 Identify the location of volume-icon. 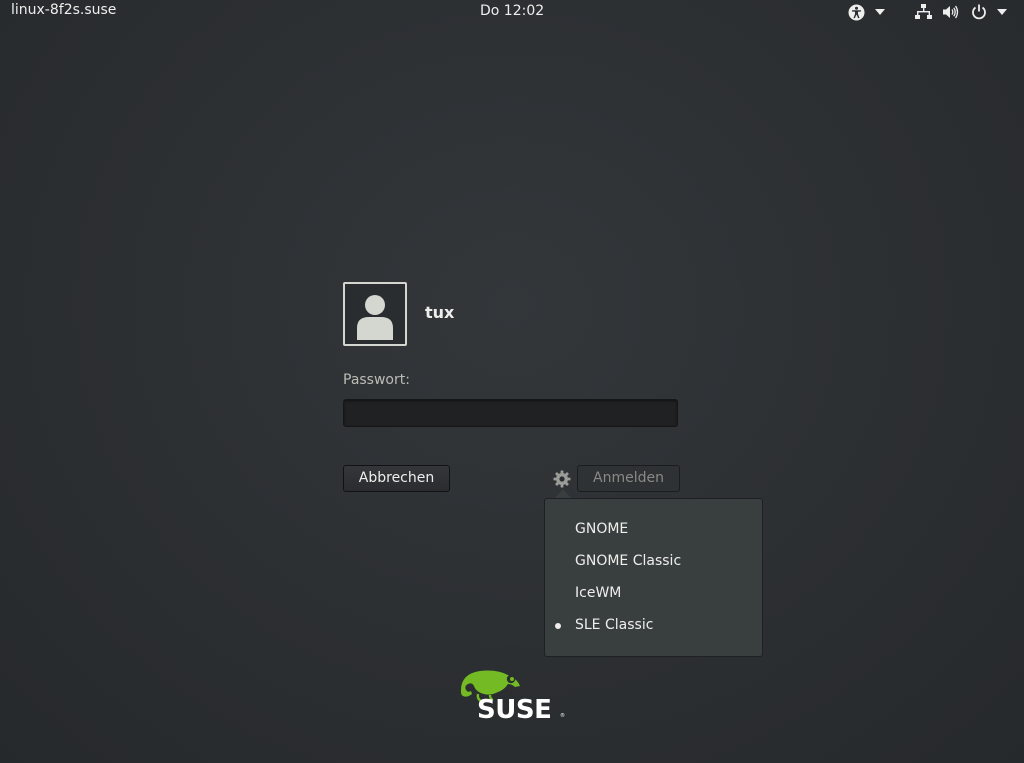
(951, 12).